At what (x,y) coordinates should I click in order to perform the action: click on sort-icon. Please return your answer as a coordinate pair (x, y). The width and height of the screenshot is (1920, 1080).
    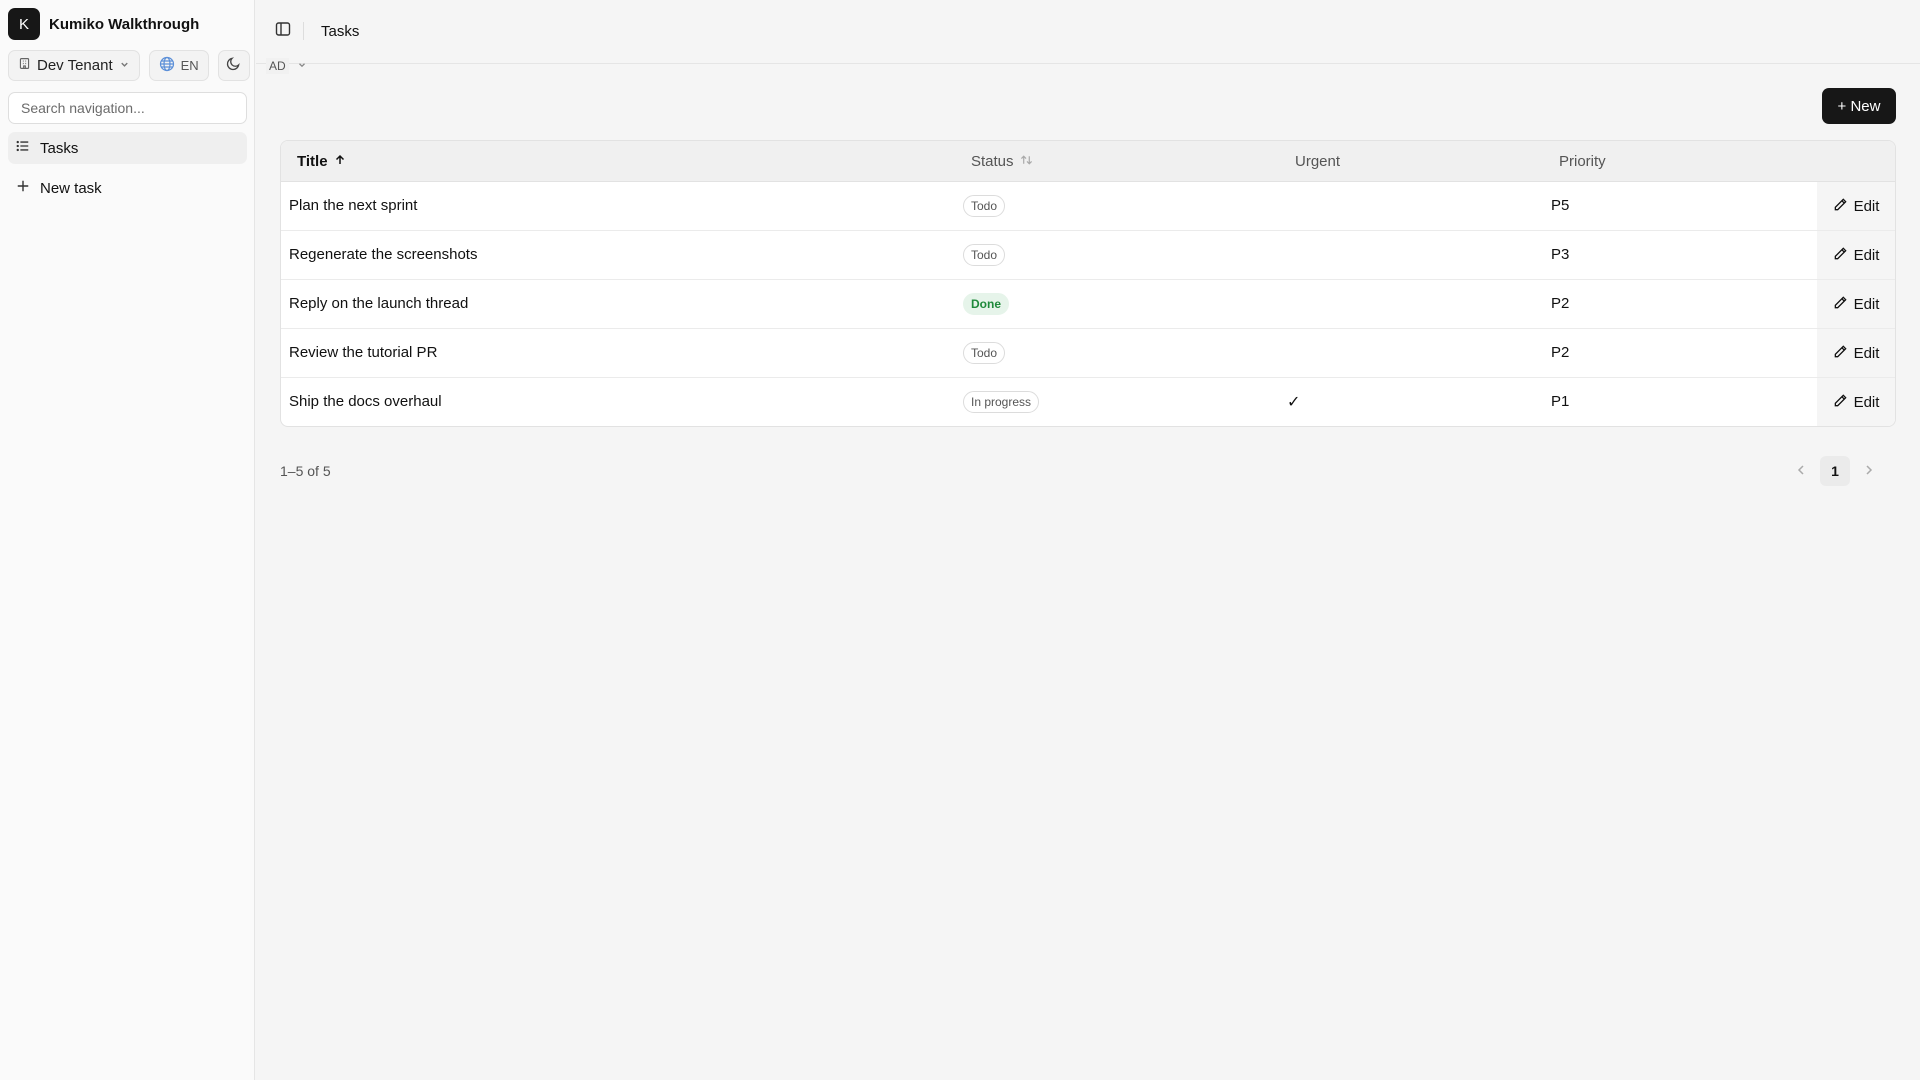
    Looking at the image, I should click on (1026, 161).